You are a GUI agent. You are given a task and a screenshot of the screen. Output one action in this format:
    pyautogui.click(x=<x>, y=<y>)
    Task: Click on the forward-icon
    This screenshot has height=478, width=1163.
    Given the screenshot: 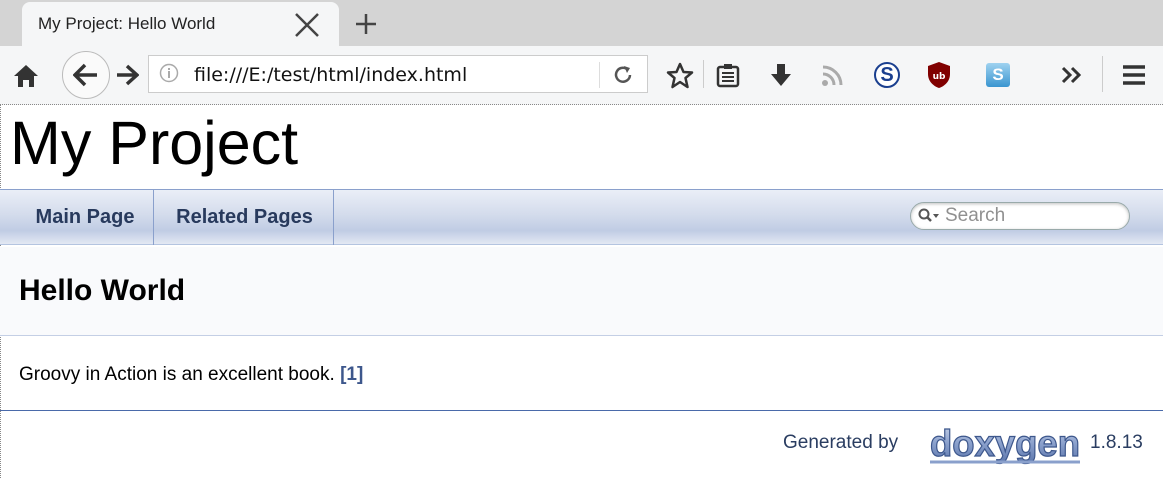 What is the action you would take?
    pyautogui.click(x=127, y=75)
    